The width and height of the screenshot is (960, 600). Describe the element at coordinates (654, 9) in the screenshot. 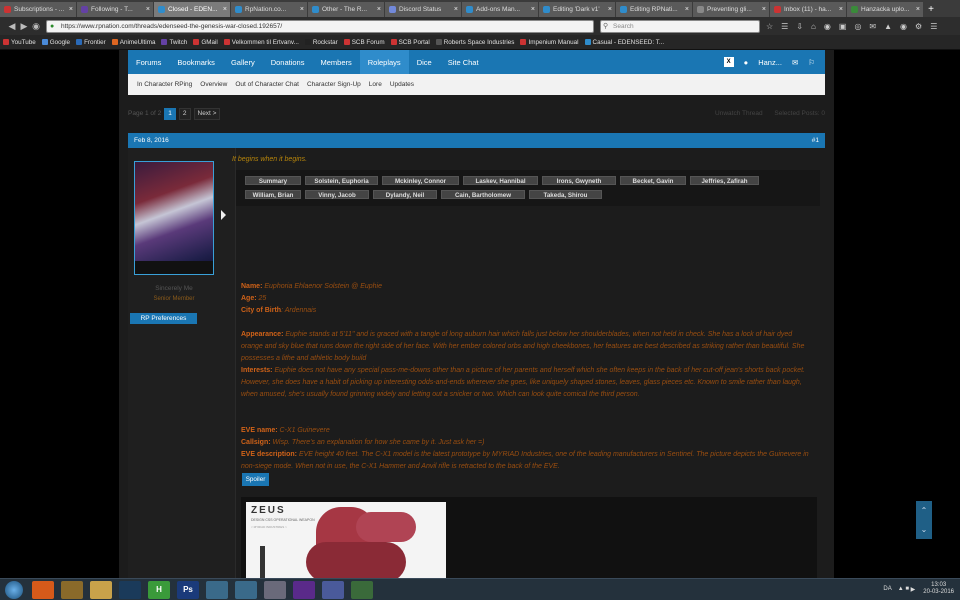

I see `browser-tab: Editing RPNati... ×` at that location.